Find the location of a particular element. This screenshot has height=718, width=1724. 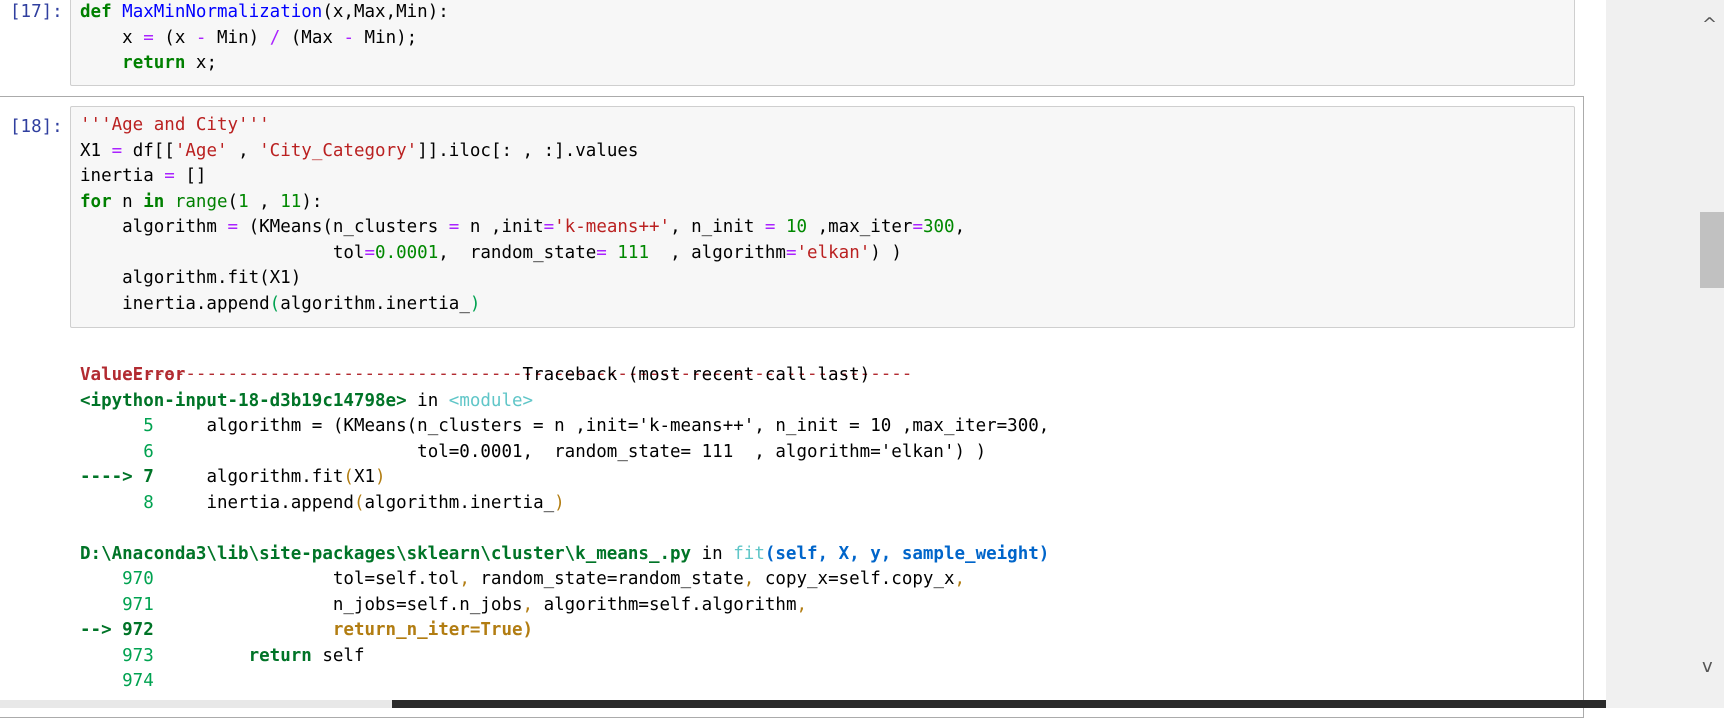

traceback-line: ----> 7 algorithm.fit(X1) is located at coordinates (564, 478).